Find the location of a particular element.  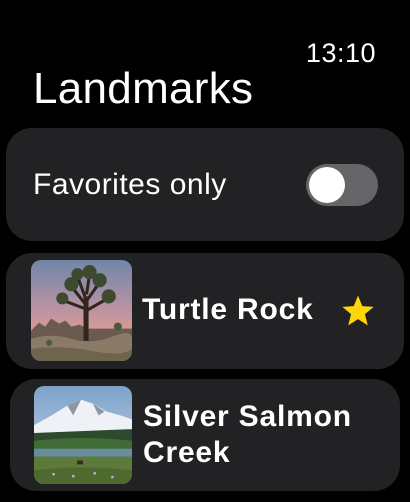

page-title: Landmarks is located at coordinates (143, 88).